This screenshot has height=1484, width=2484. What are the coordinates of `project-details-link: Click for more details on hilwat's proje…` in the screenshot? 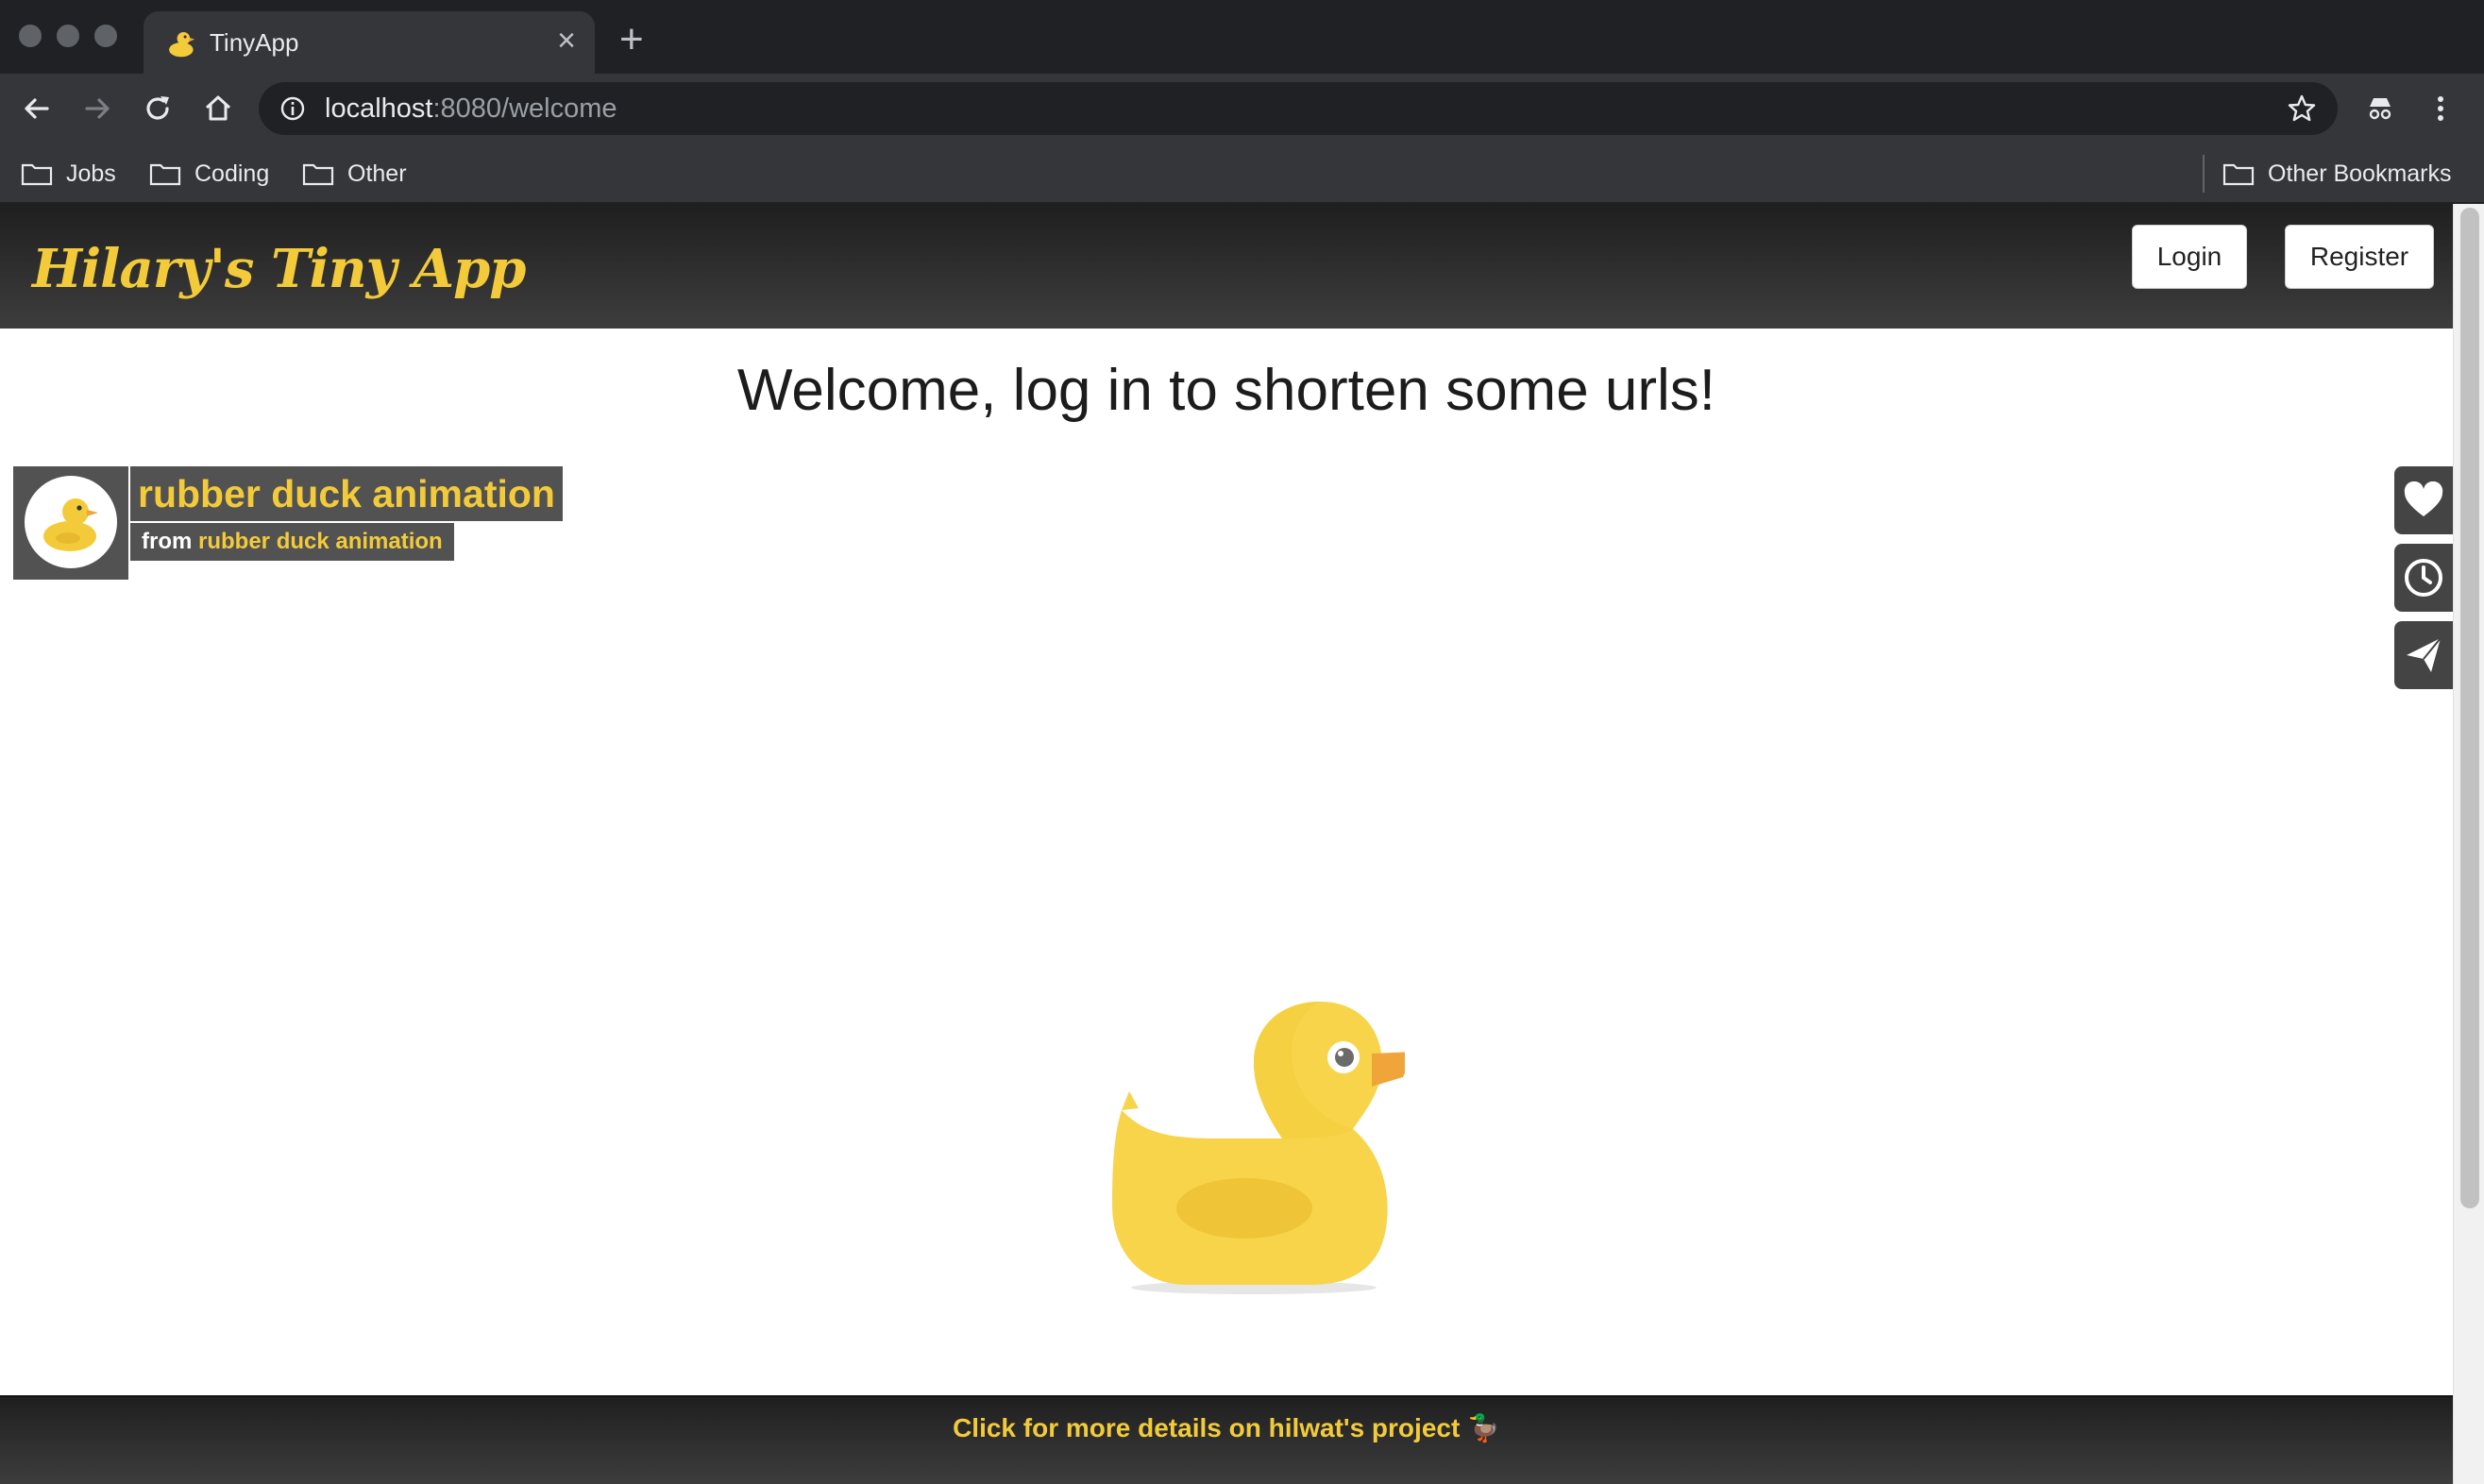 It's located at (1226, 1427).